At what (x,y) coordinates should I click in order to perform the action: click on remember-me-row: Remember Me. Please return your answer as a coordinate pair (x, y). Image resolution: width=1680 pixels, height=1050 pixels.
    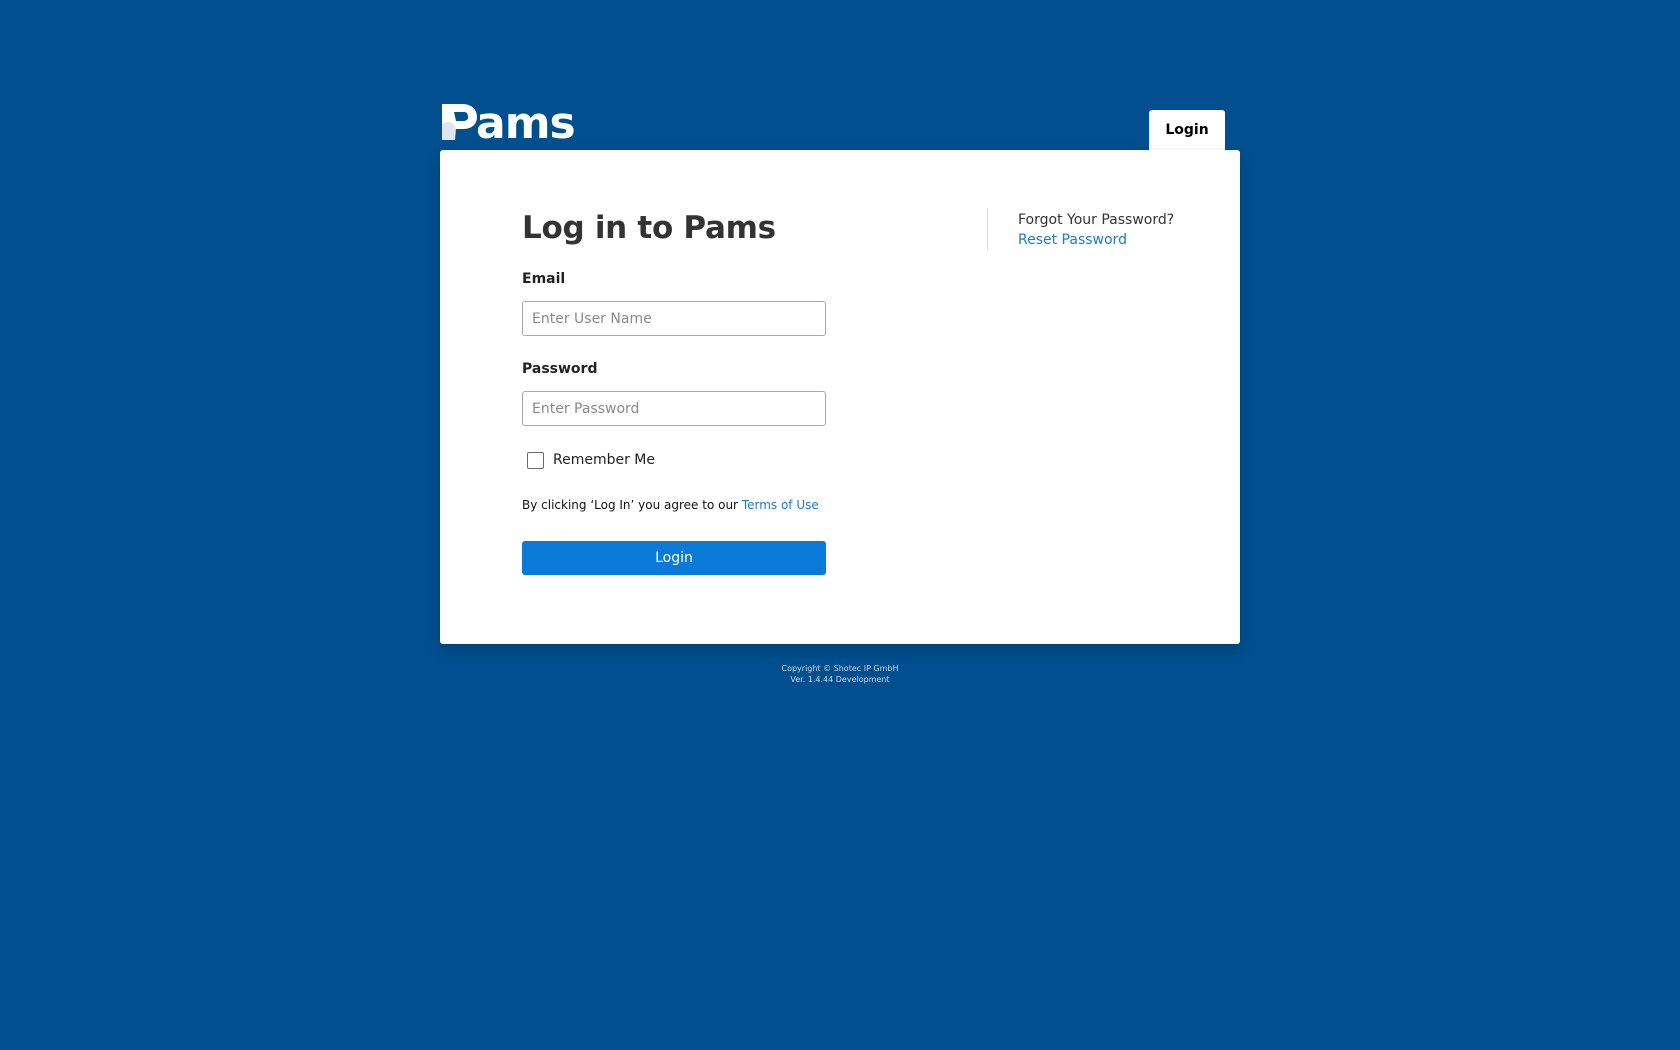
    Looking at the image, I should click on (674, 460).